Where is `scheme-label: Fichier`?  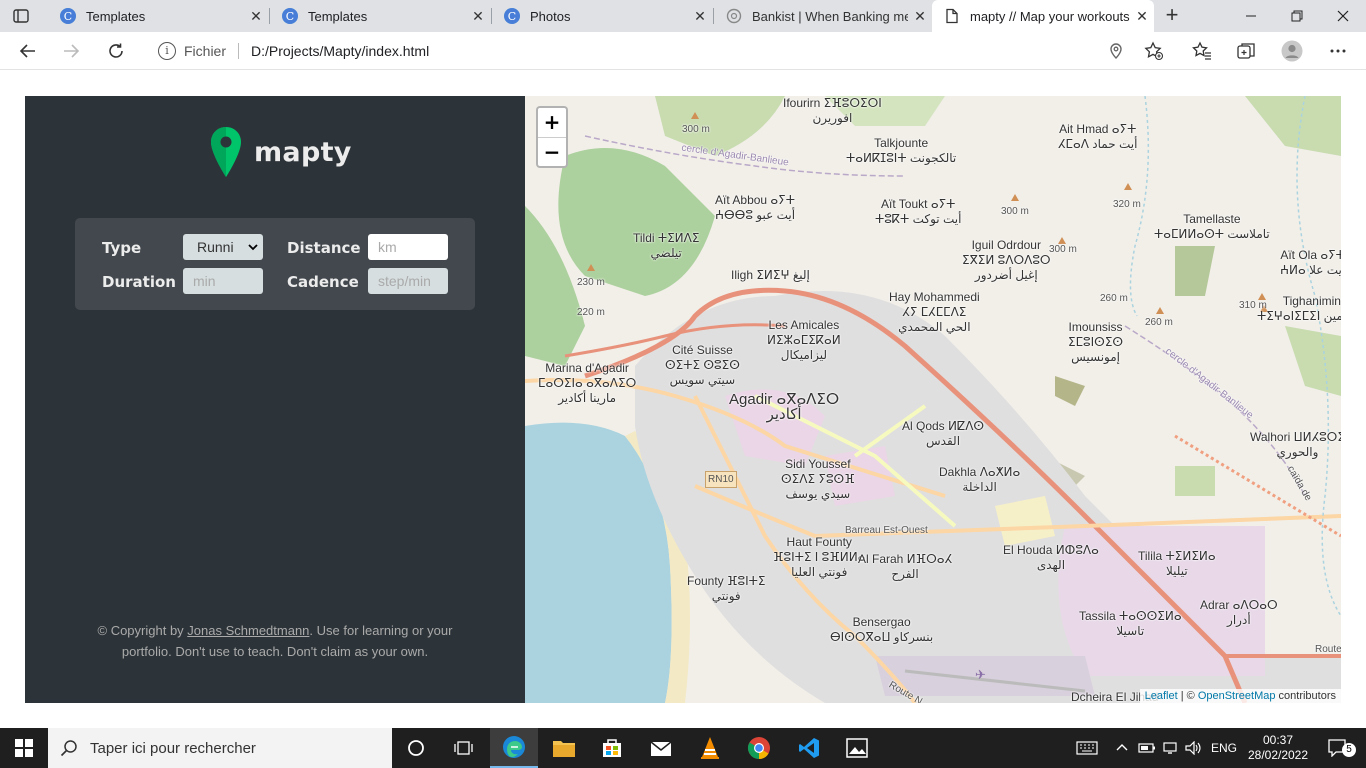
scheme-label: Fichier is located at coordinates (205, 51).